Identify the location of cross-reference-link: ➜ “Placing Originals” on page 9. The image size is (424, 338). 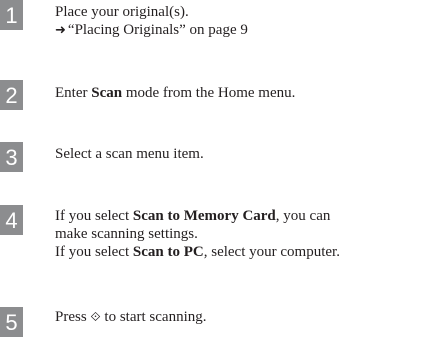
(239, 30).